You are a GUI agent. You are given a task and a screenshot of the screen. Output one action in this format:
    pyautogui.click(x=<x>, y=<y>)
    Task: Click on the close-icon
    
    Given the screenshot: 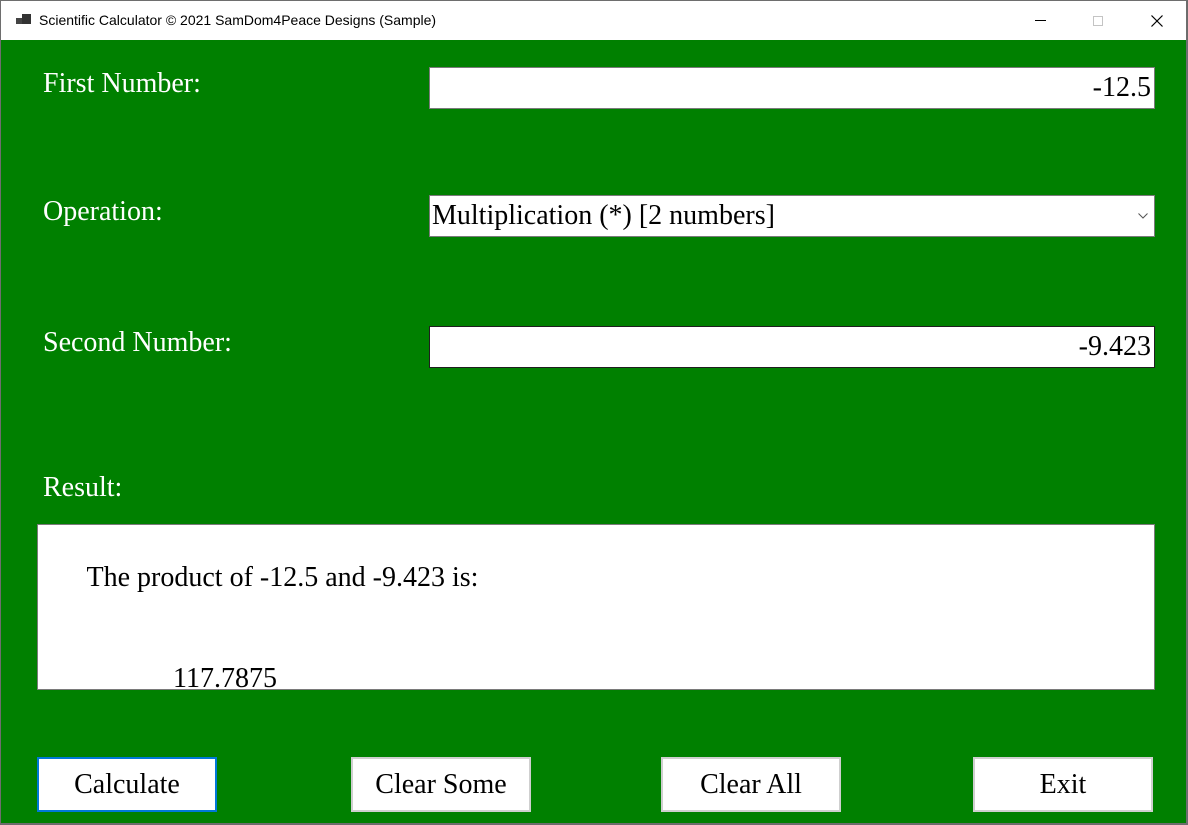 What is the action you would take?
    pyautogui.click(x=1157, y=20)
    